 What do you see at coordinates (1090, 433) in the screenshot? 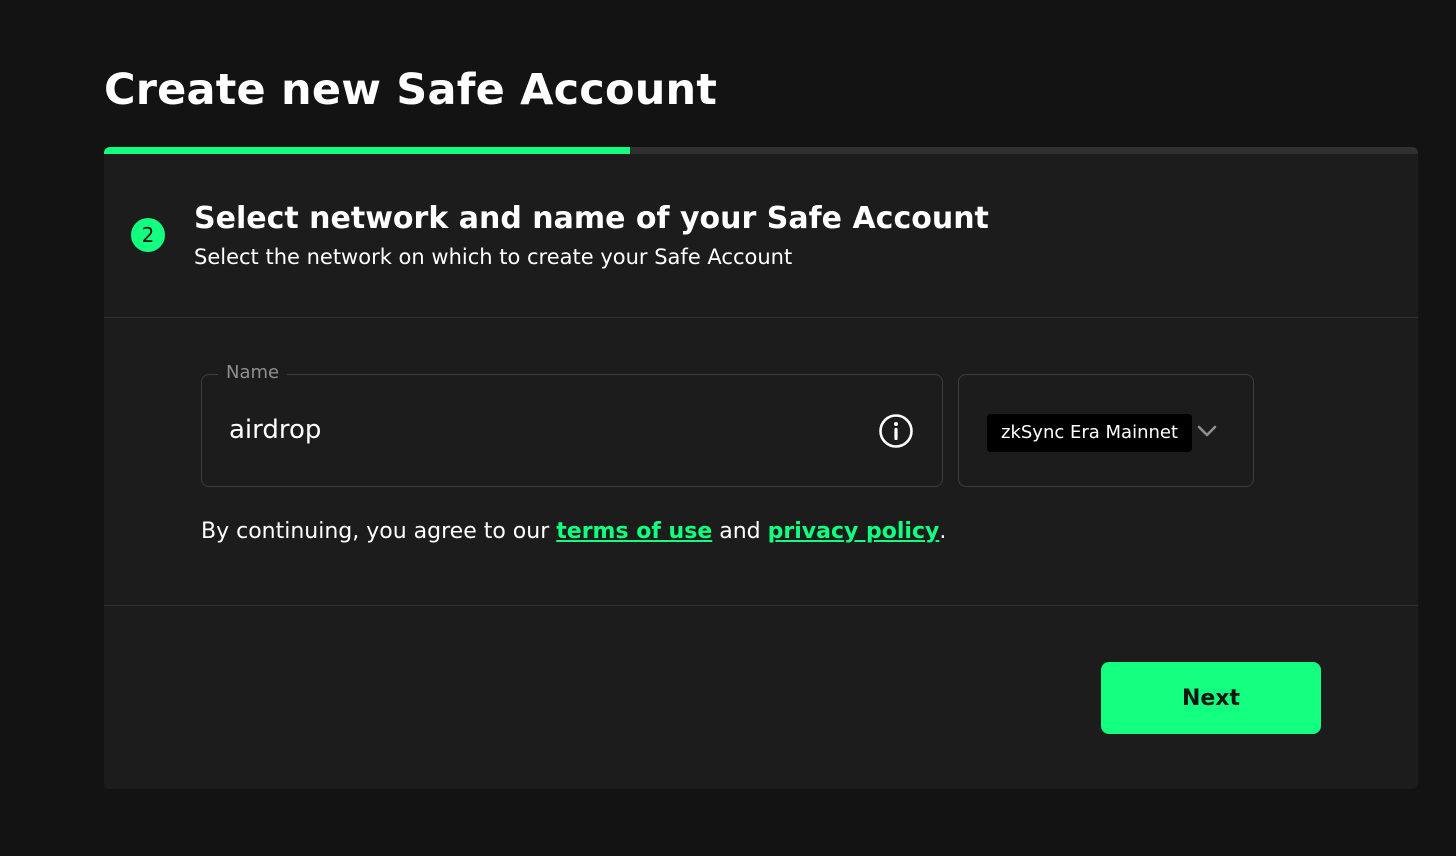
I see `network-chip: zkSync Era Mainnet` at bounding box center [1090, 433].